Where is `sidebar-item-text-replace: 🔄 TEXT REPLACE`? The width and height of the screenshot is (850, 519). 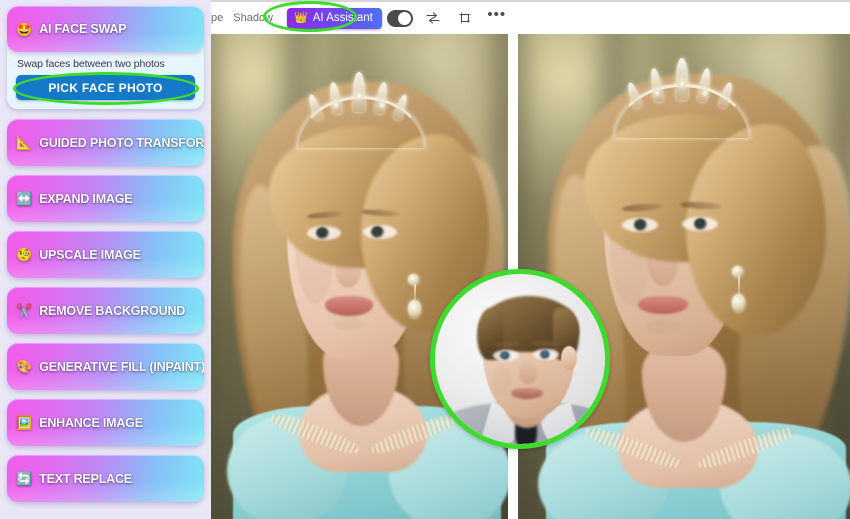
sidebar-item-text-replace: 🔄 TEXT REPLACE is located at coordinates (105, 478).